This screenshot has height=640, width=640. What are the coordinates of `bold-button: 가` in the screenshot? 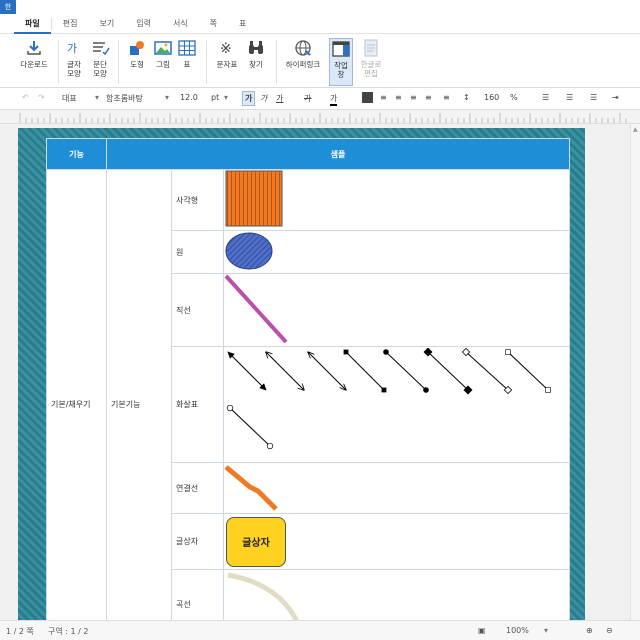 It's located at (249, 98).